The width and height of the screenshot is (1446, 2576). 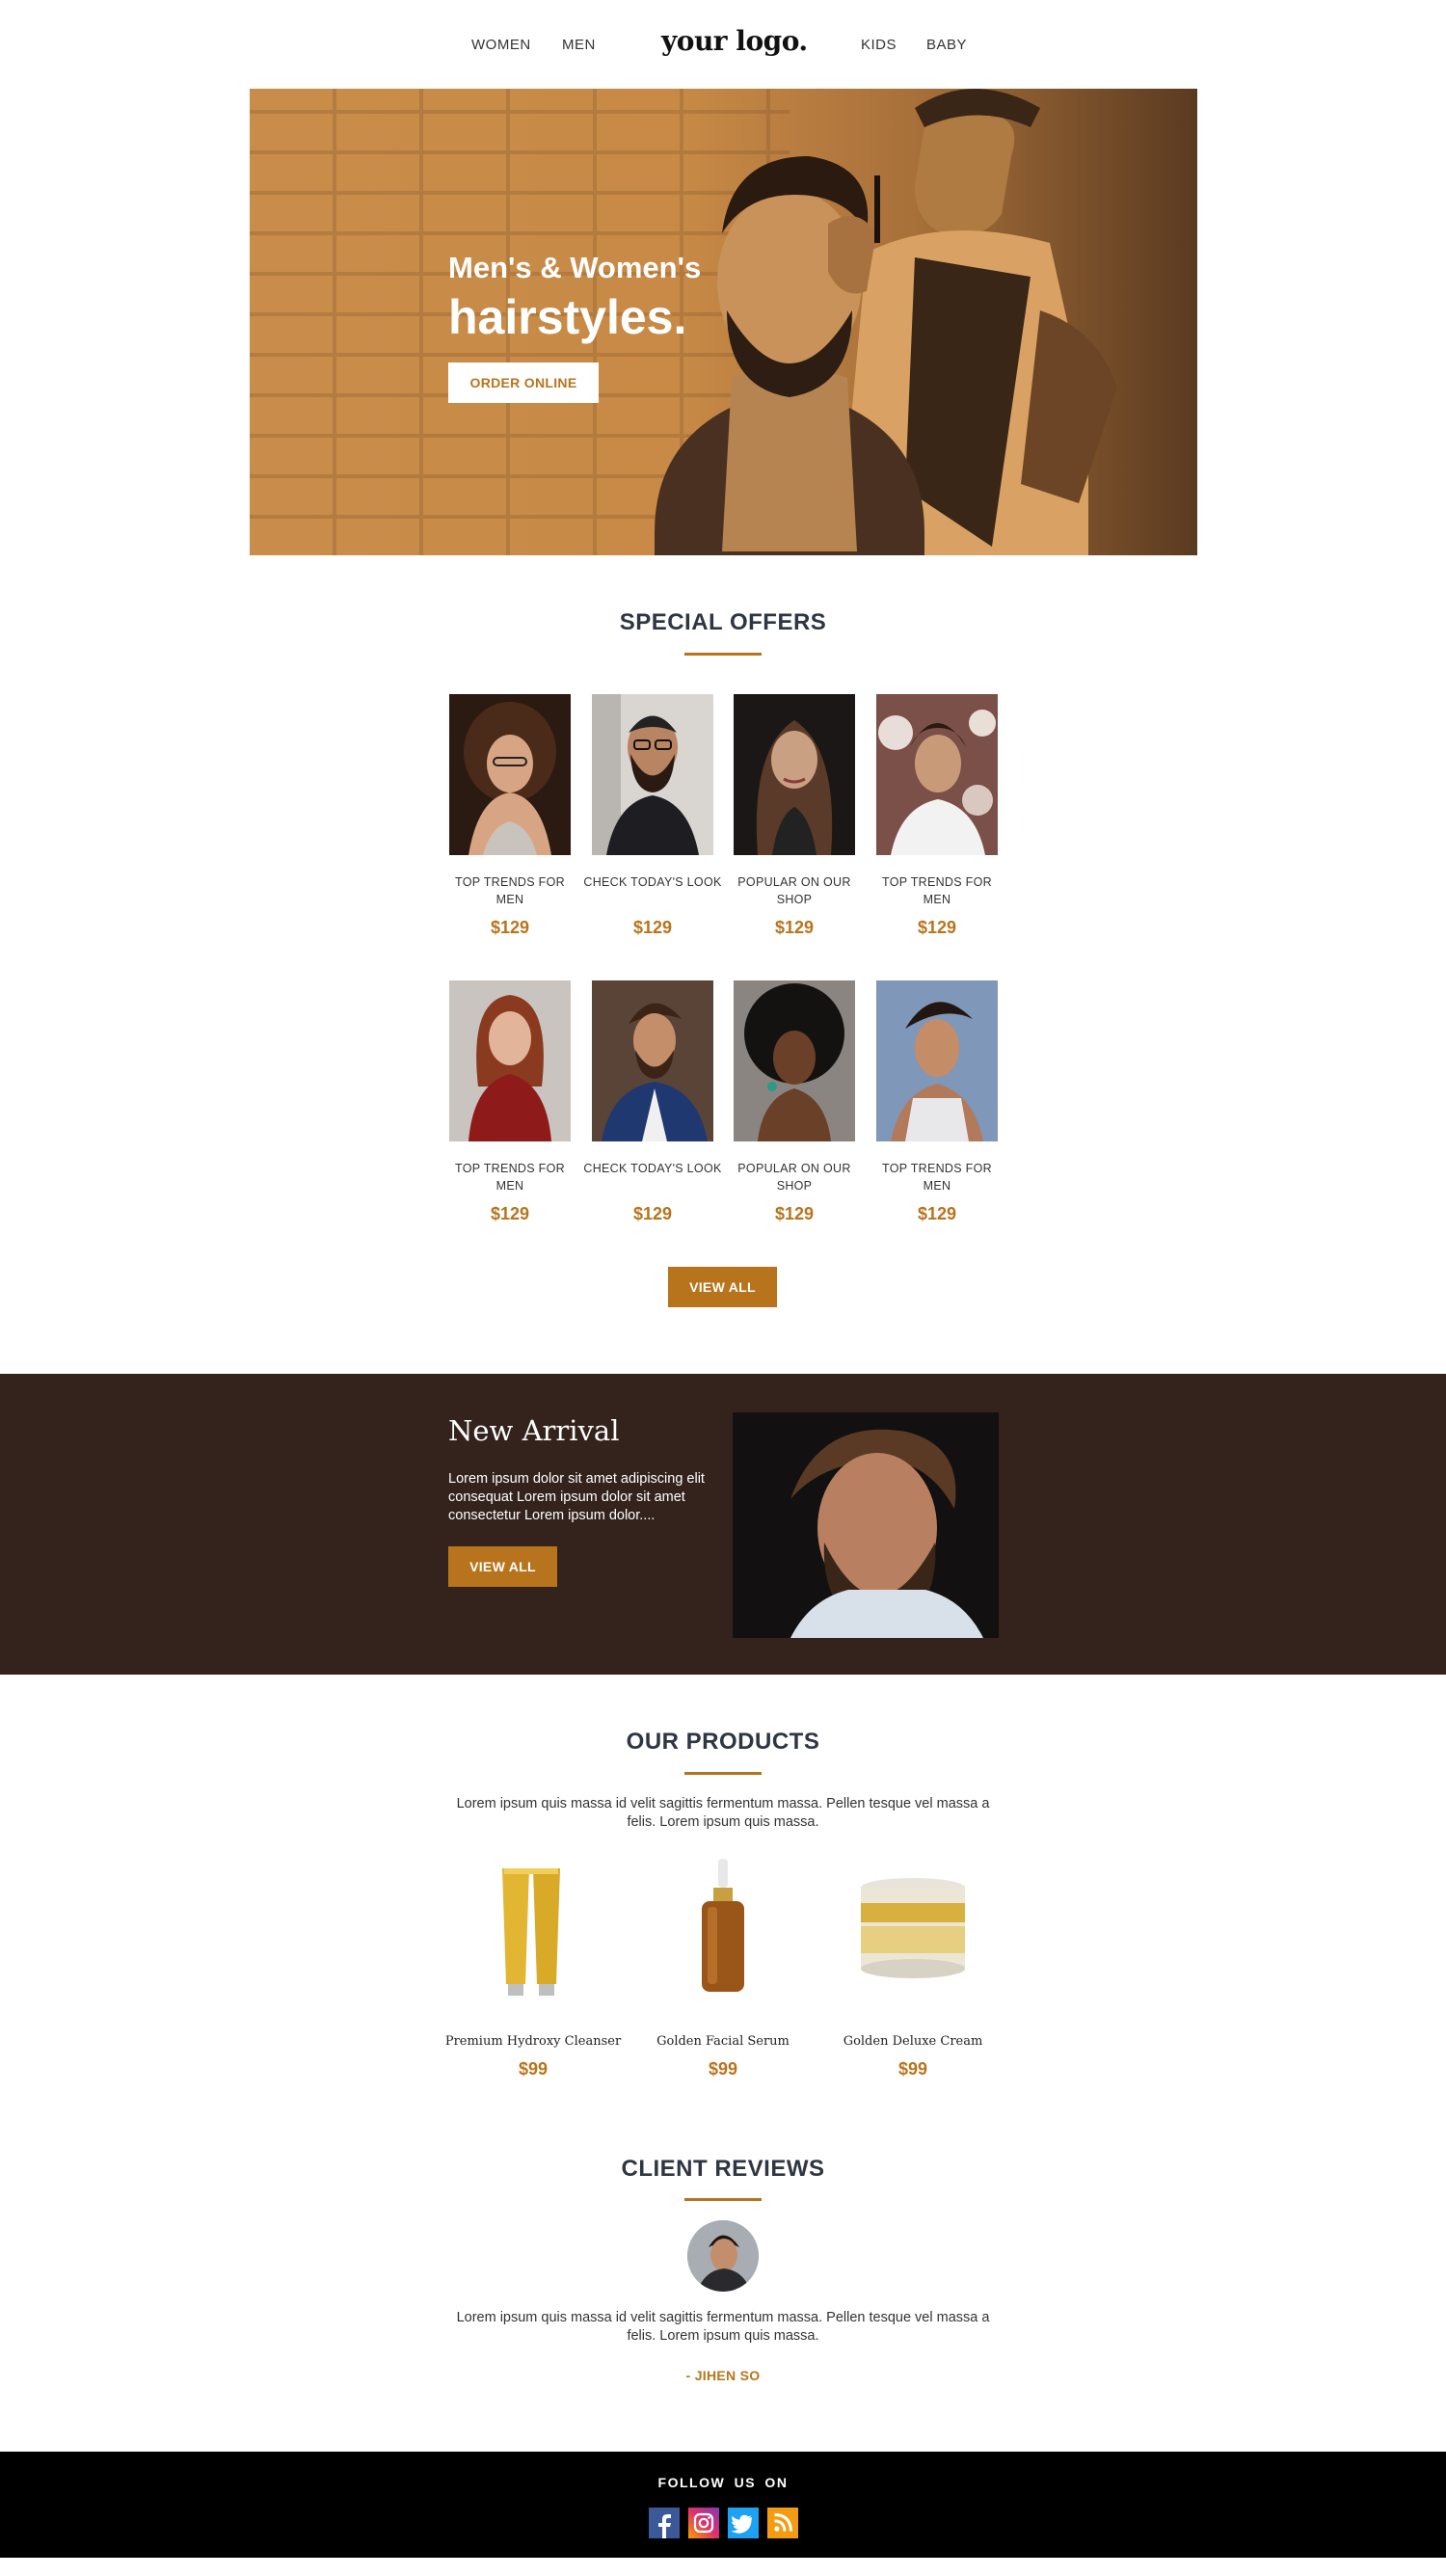 I want to click on facebook-icon, so click(x=664, y=2523).